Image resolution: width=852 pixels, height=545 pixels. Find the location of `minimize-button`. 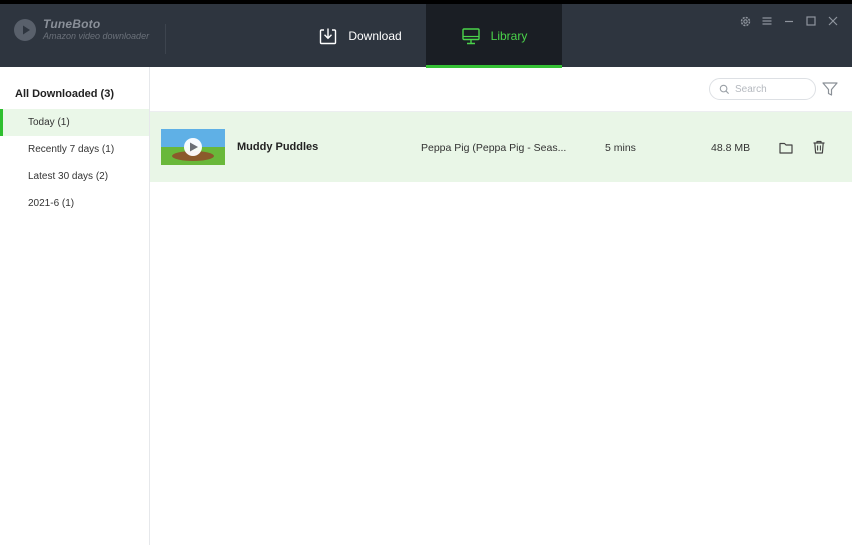

minimize-button is located at coordinates (789, 21).